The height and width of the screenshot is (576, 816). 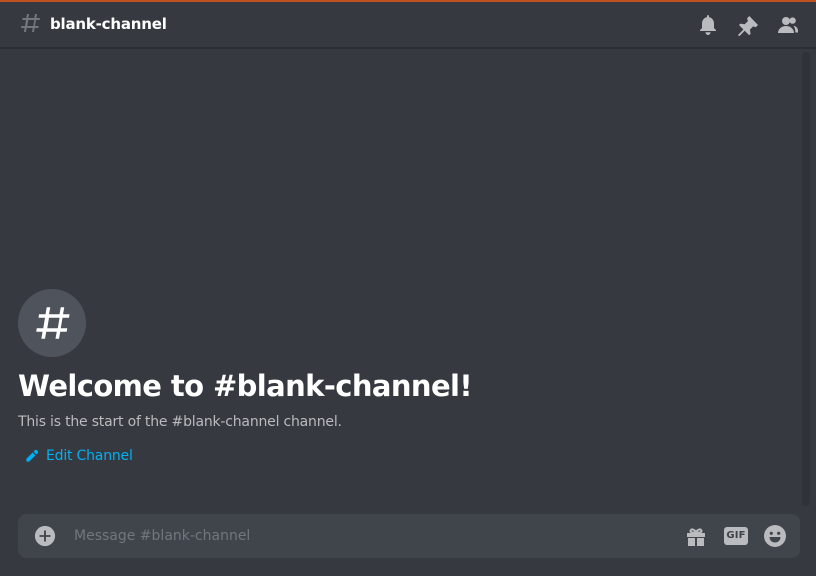 I want to click on channel-header: blank-channel, so click(x=408, y=25).